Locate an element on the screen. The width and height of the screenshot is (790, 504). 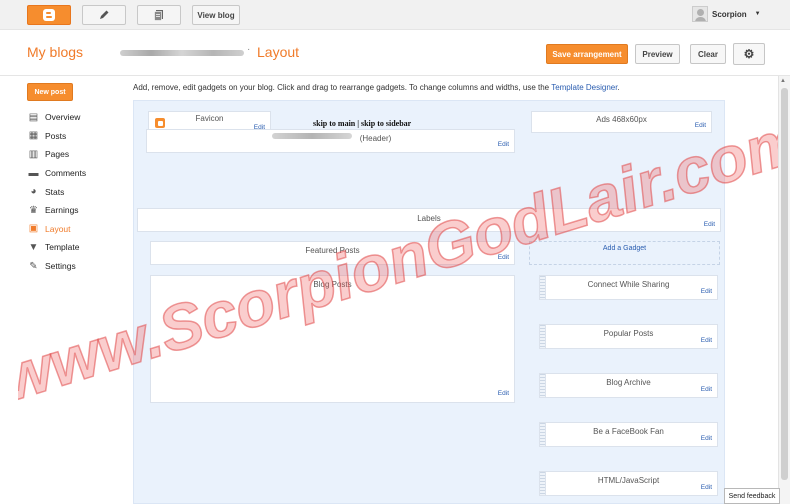
sidebar-item-label: Overview is located at coordinates (63, 117).